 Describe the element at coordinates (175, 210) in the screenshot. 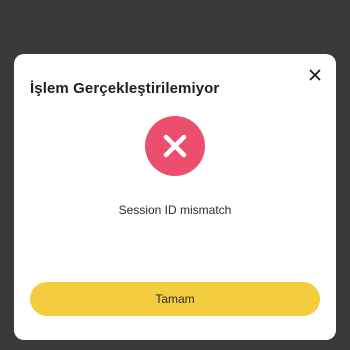

I see `error-message: Session ID mismatch` at that location.